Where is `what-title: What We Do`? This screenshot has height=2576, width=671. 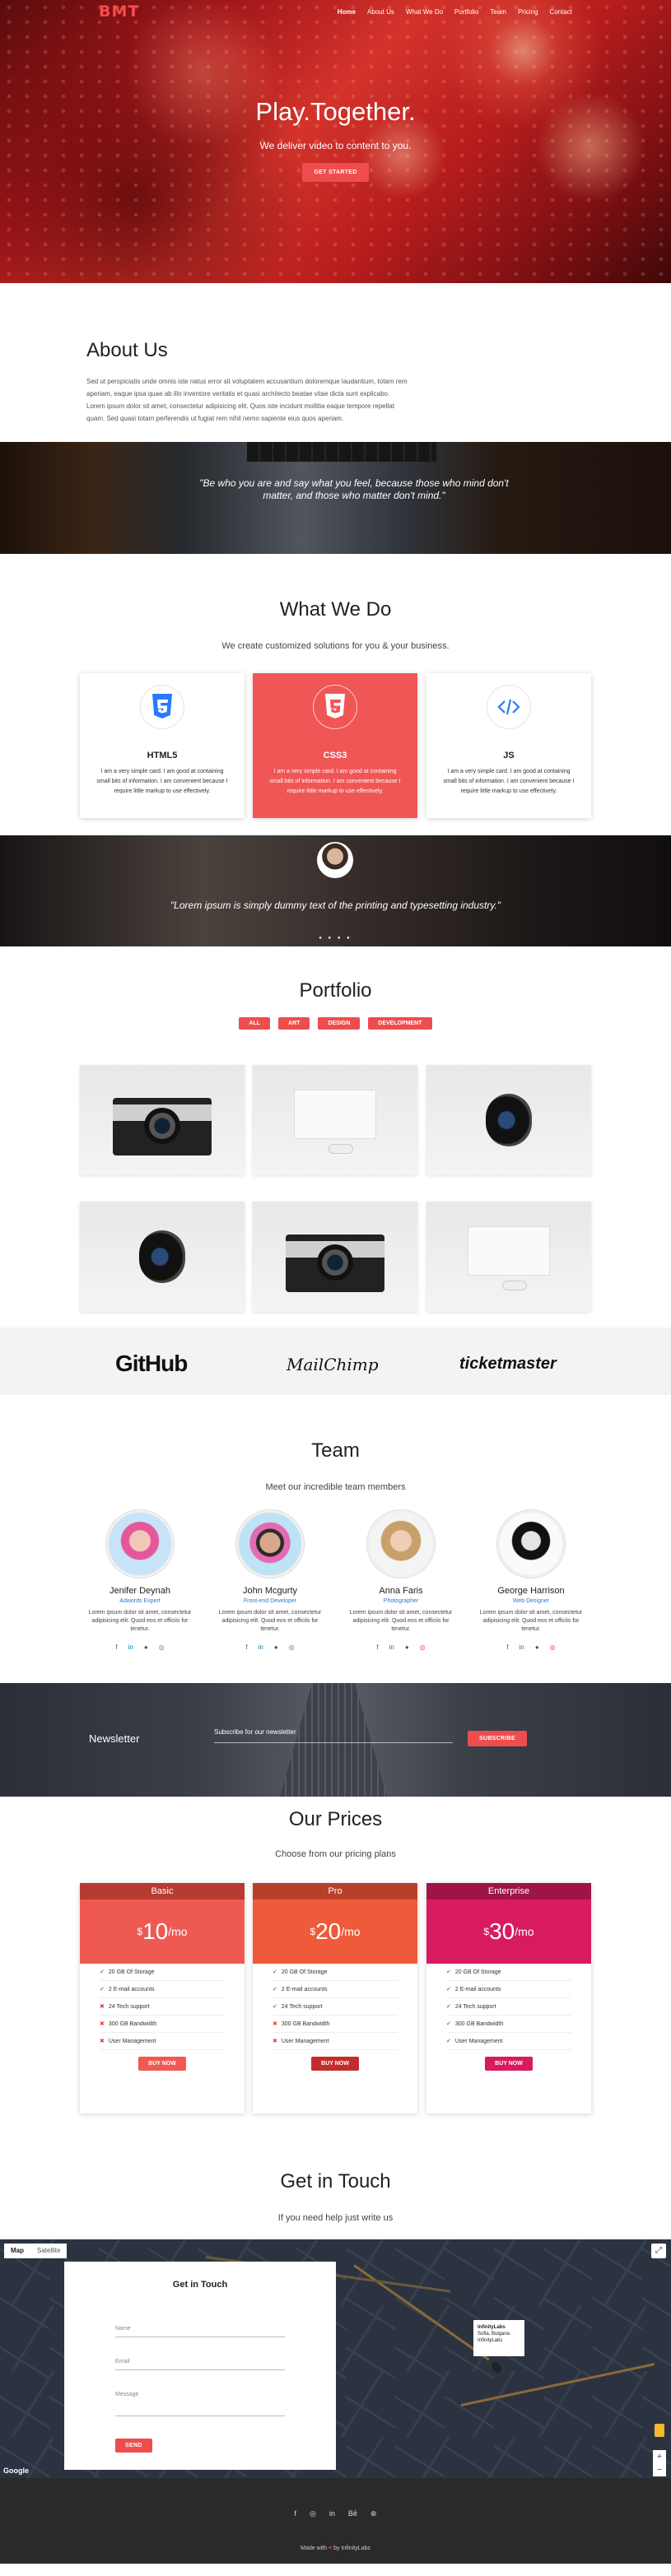 what-title: What We Do is located at coordinates (336, 609).